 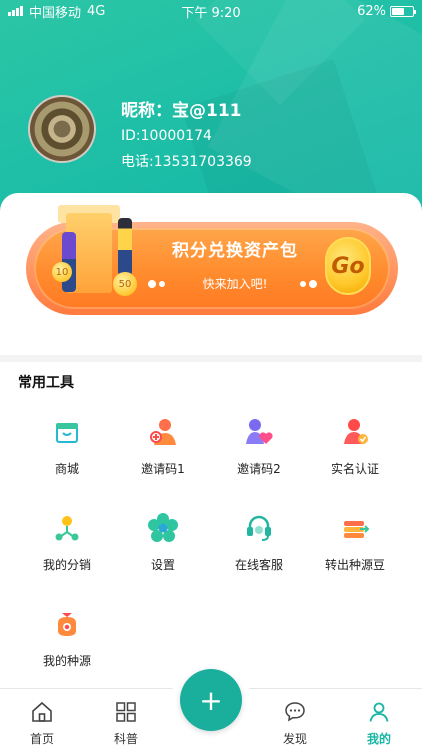 I want to click on tab-home-label: 首页, so click(x=41, y=739).